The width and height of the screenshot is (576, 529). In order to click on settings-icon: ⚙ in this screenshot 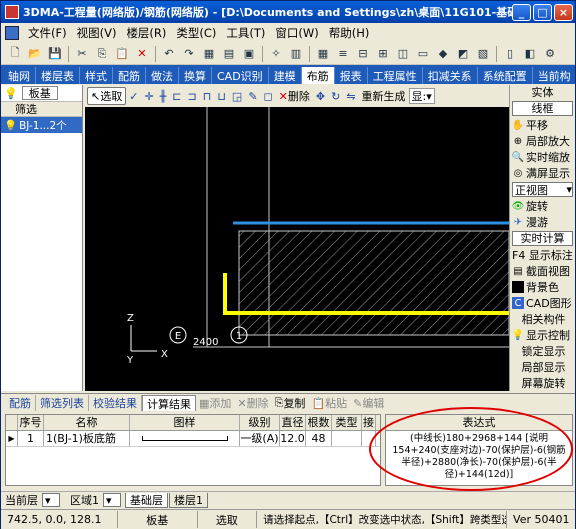, I will do `click(550, 54)`.